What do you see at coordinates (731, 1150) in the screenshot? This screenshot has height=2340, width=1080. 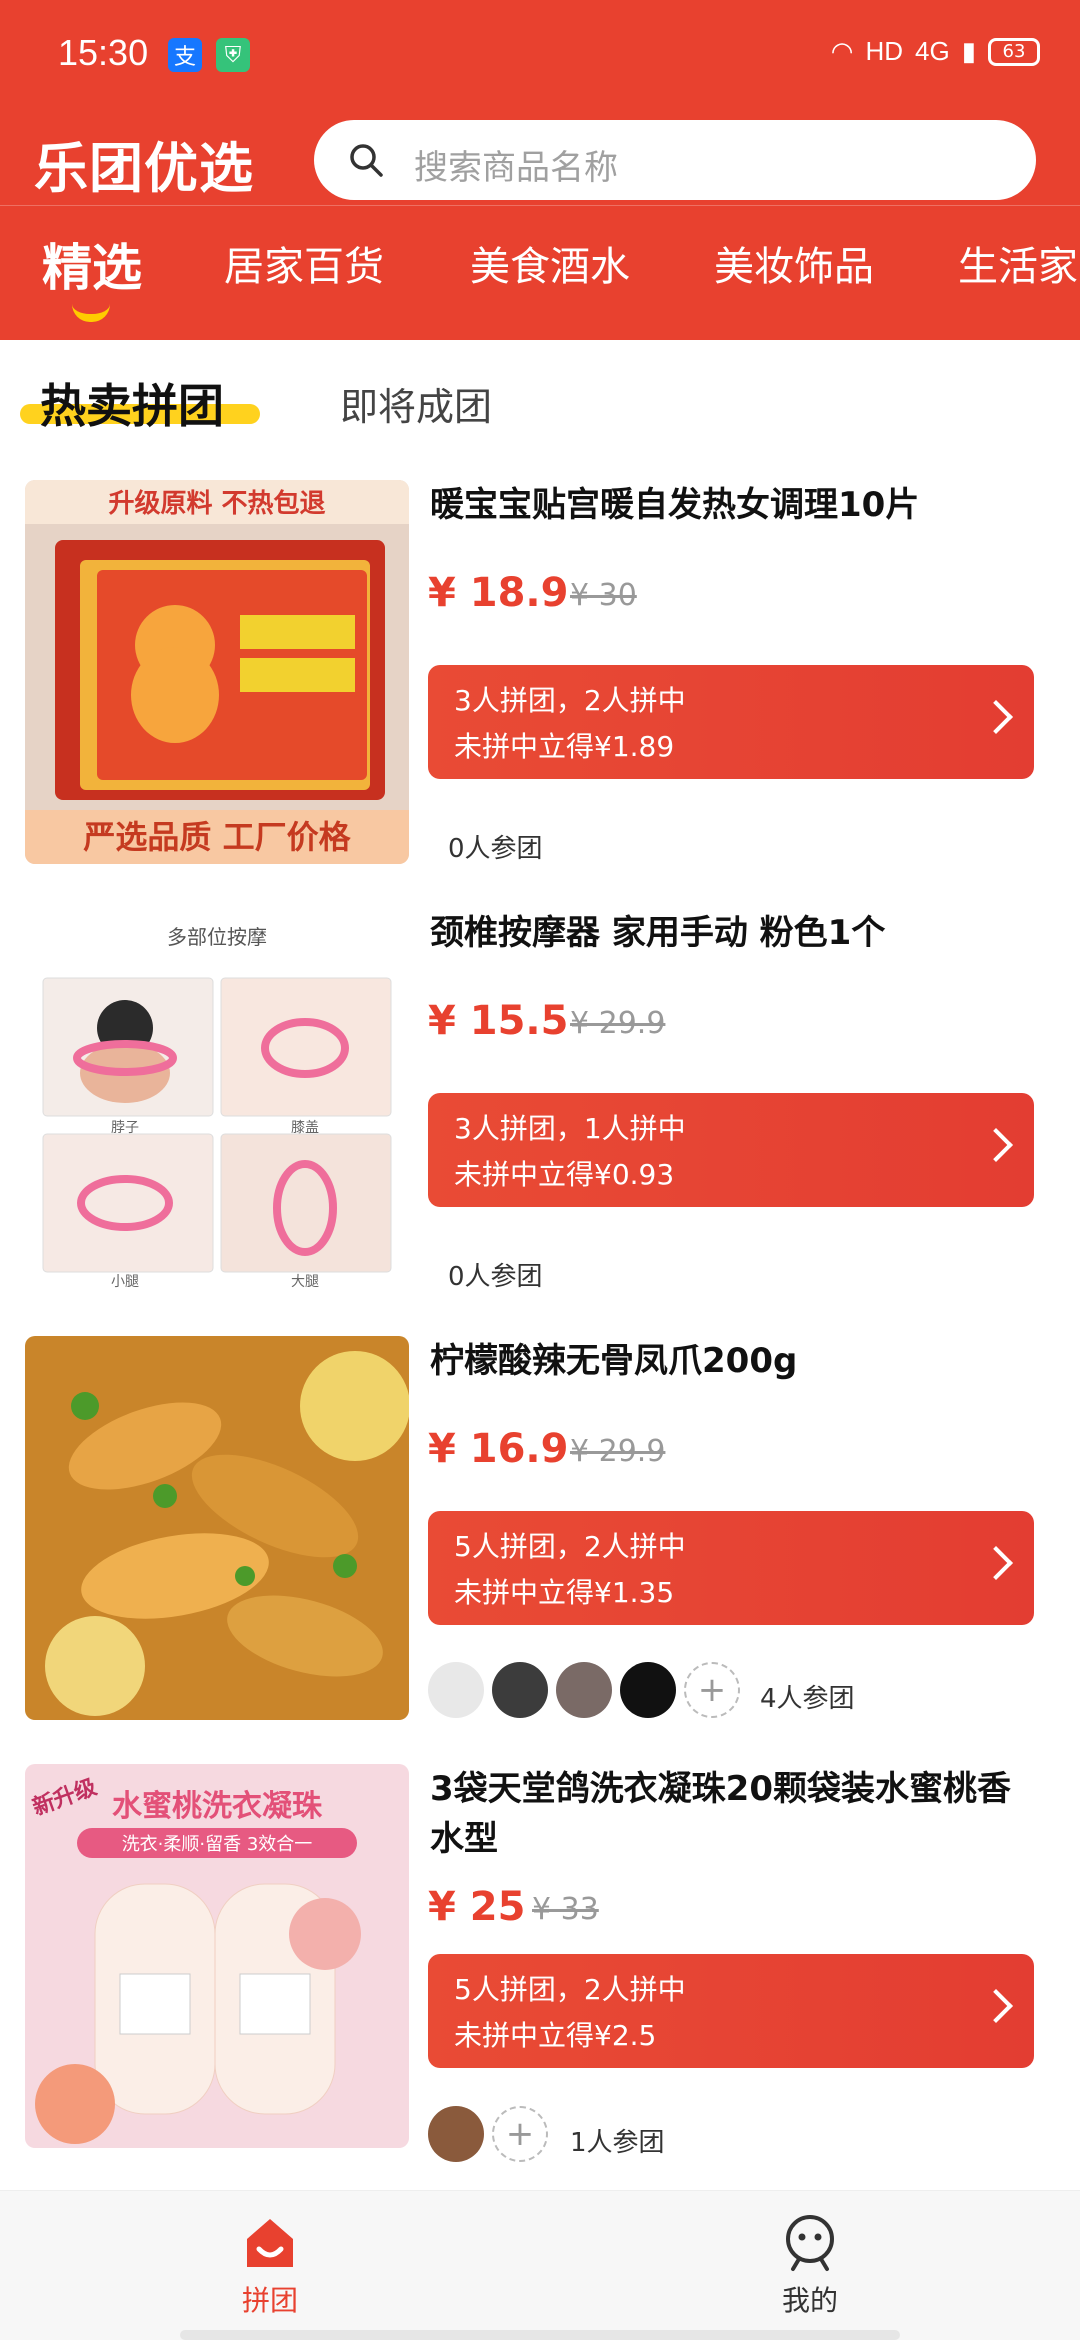 I see `join-group-button: 3人拼团，1人拼中 未拼中立得¥0.93` at bounding box center [731, 1150].